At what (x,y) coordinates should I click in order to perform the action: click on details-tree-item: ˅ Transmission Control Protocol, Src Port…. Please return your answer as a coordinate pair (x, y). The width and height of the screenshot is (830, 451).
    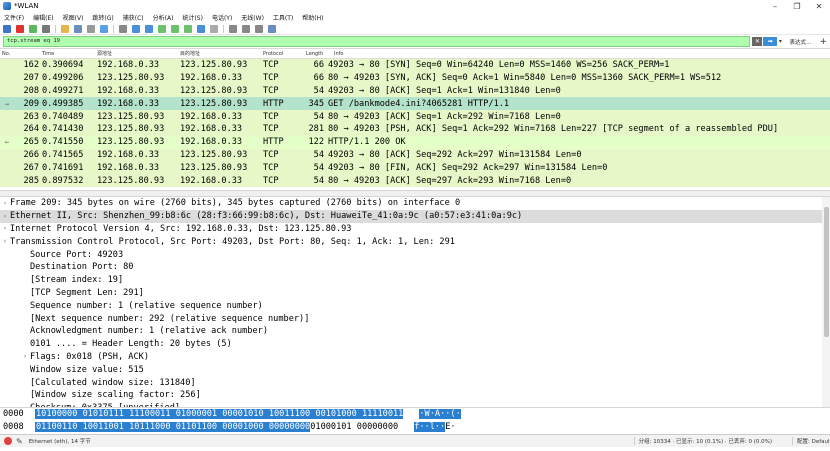
    Looking at the image, I should click on (415, 241).